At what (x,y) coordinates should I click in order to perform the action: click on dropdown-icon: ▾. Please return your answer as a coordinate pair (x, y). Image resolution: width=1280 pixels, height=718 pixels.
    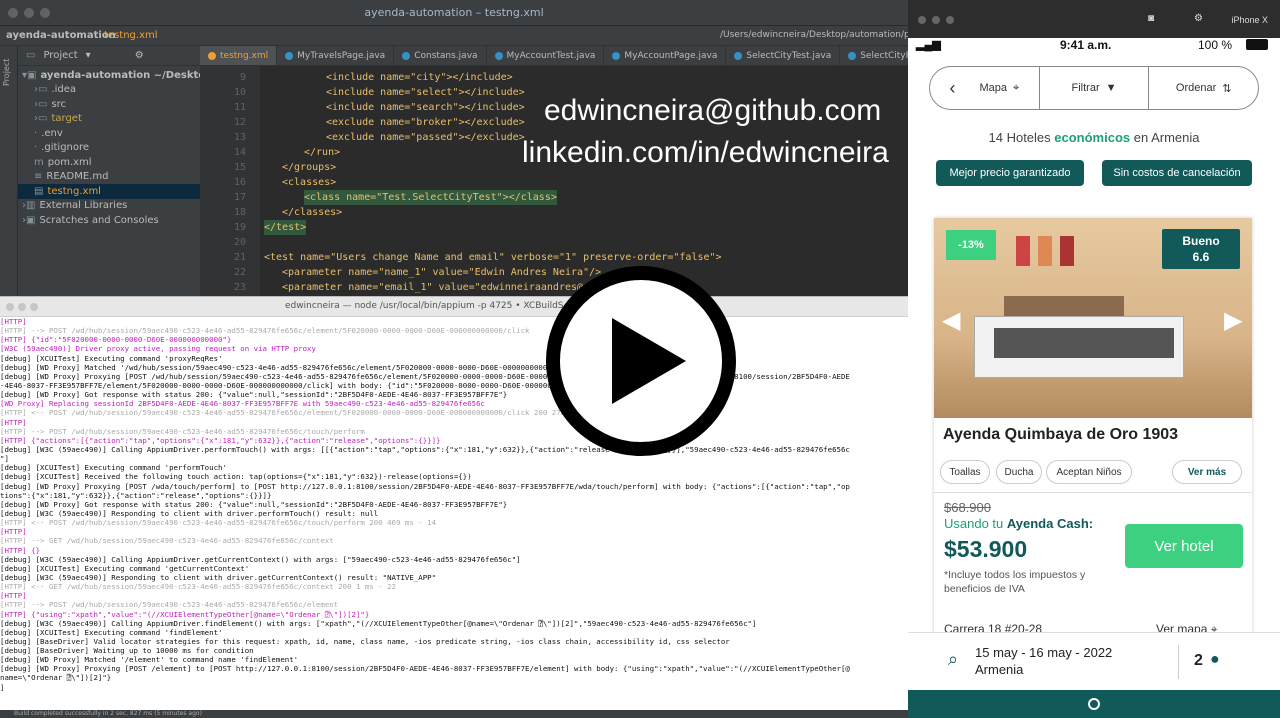
    Looking at the image, I should click on (88, 55).